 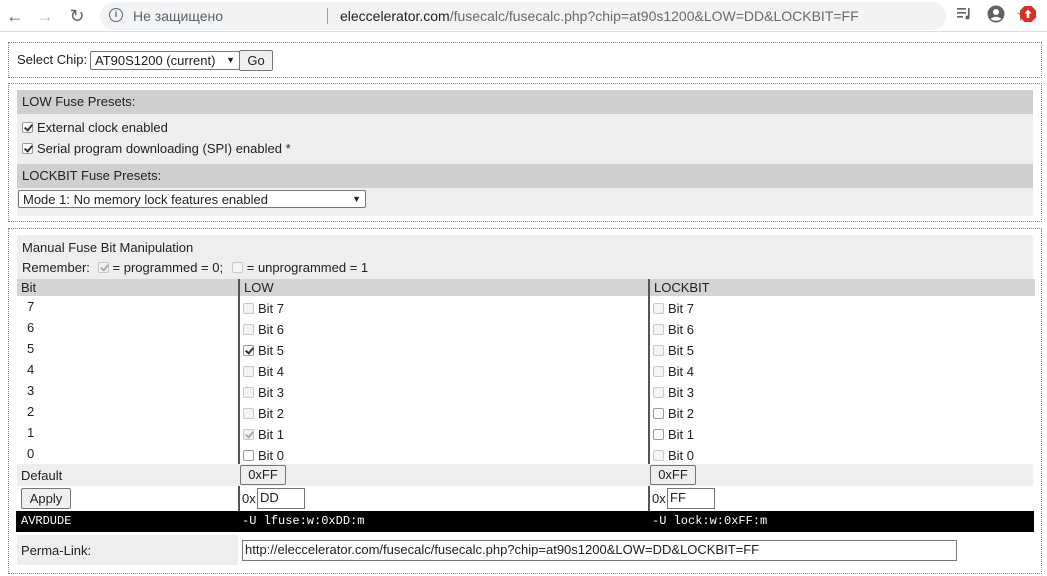 I want to click on low-bit-label: Bit 5, so click(x=271, y=350).